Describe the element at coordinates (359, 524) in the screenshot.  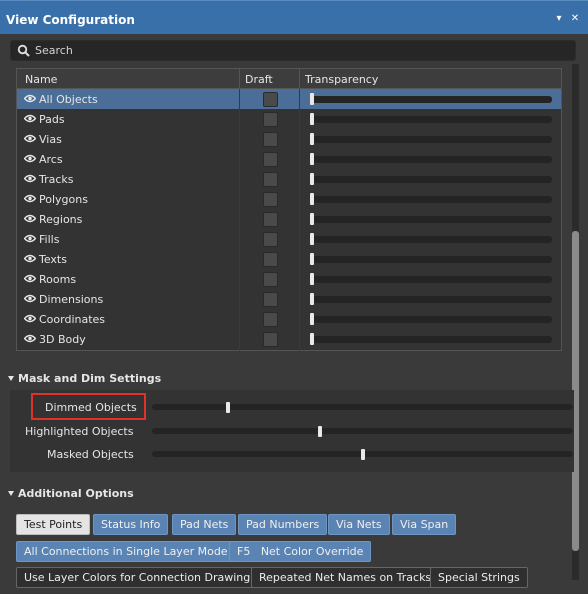
I see `via-nets-toggle: Via Nets` at that location.